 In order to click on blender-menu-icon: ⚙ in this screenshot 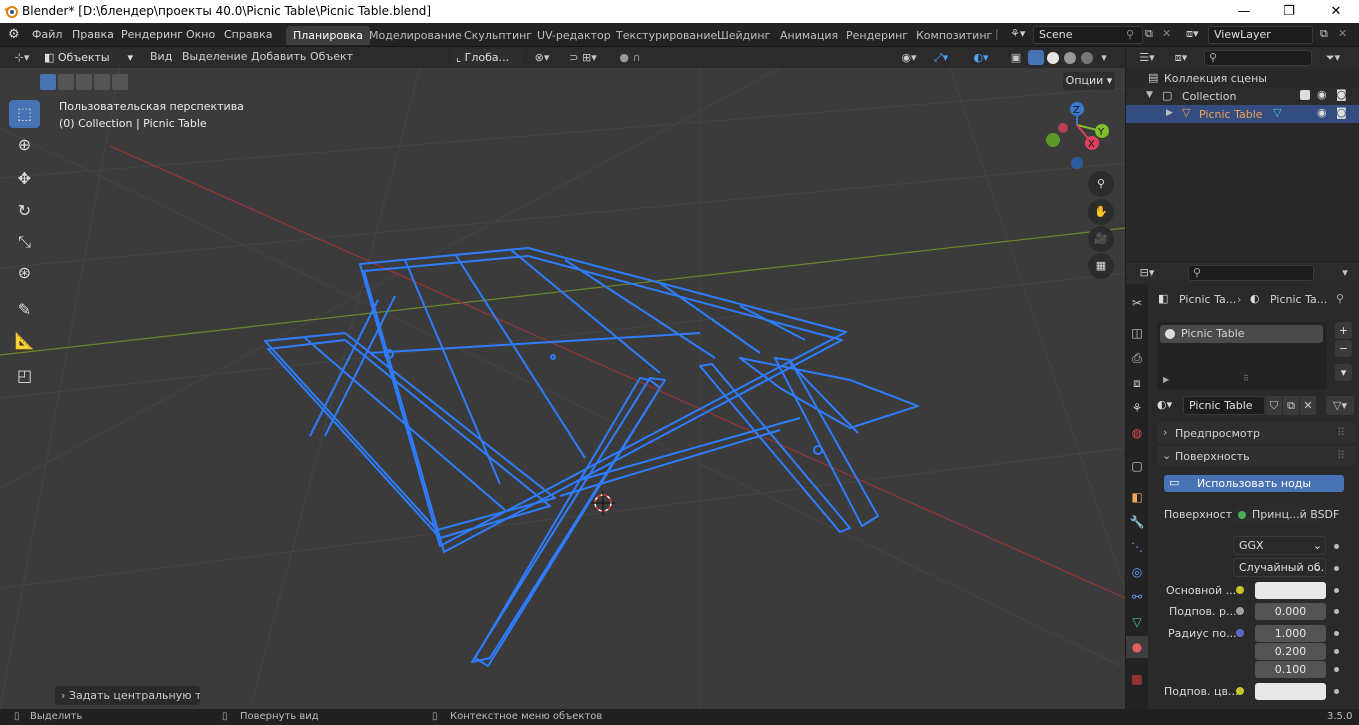, I will do `click(14, 34)`.